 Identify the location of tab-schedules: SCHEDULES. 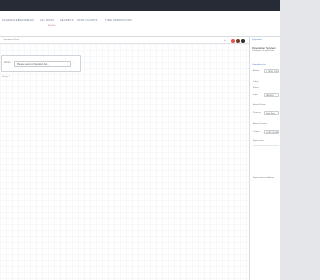
(11, 20).